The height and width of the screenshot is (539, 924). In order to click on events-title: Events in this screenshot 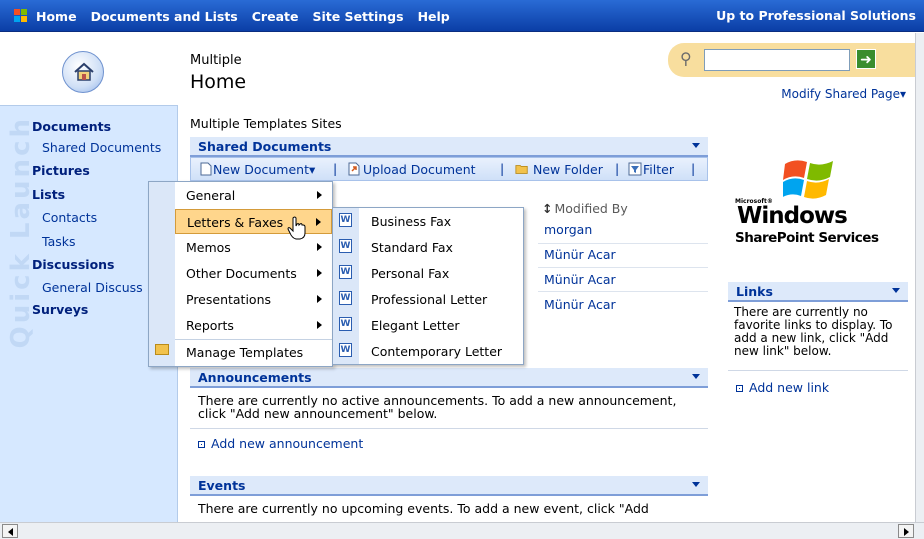, I will do `click(221, 485)`.